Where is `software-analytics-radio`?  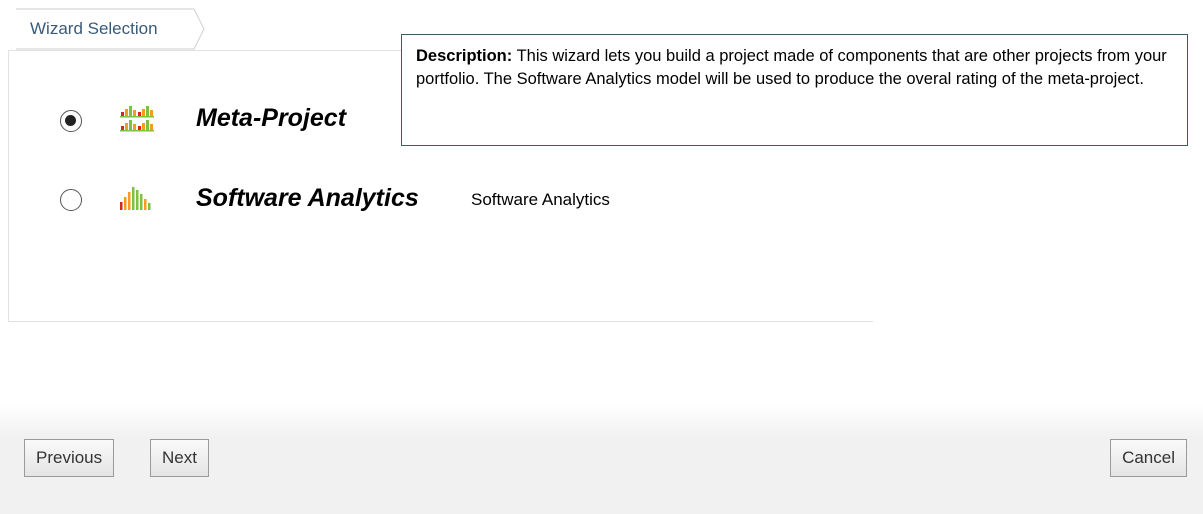
software-analytics-radio is located at coordinates (71, 200).